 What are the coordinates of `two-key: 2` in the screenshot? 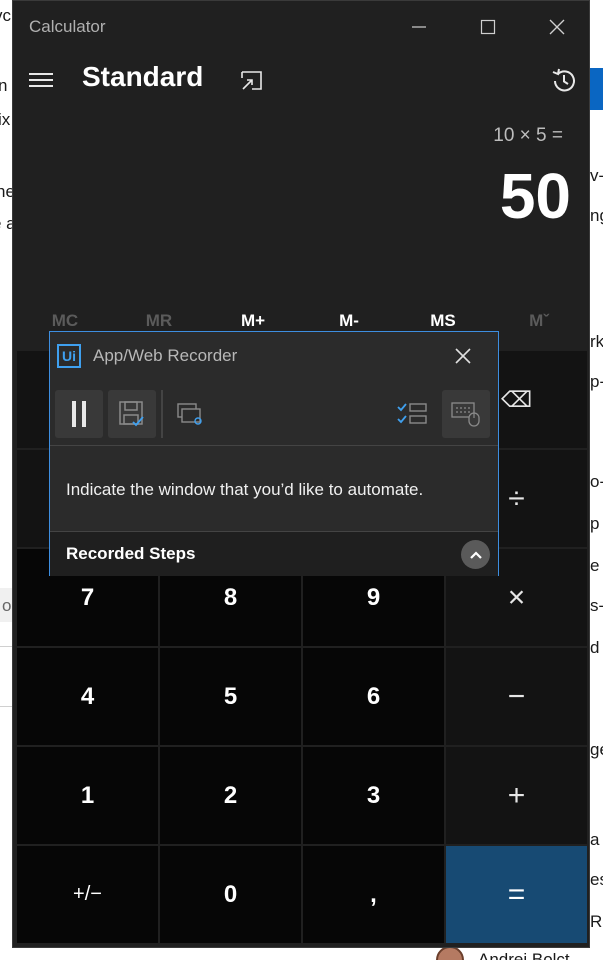 It's located at (230, 795).